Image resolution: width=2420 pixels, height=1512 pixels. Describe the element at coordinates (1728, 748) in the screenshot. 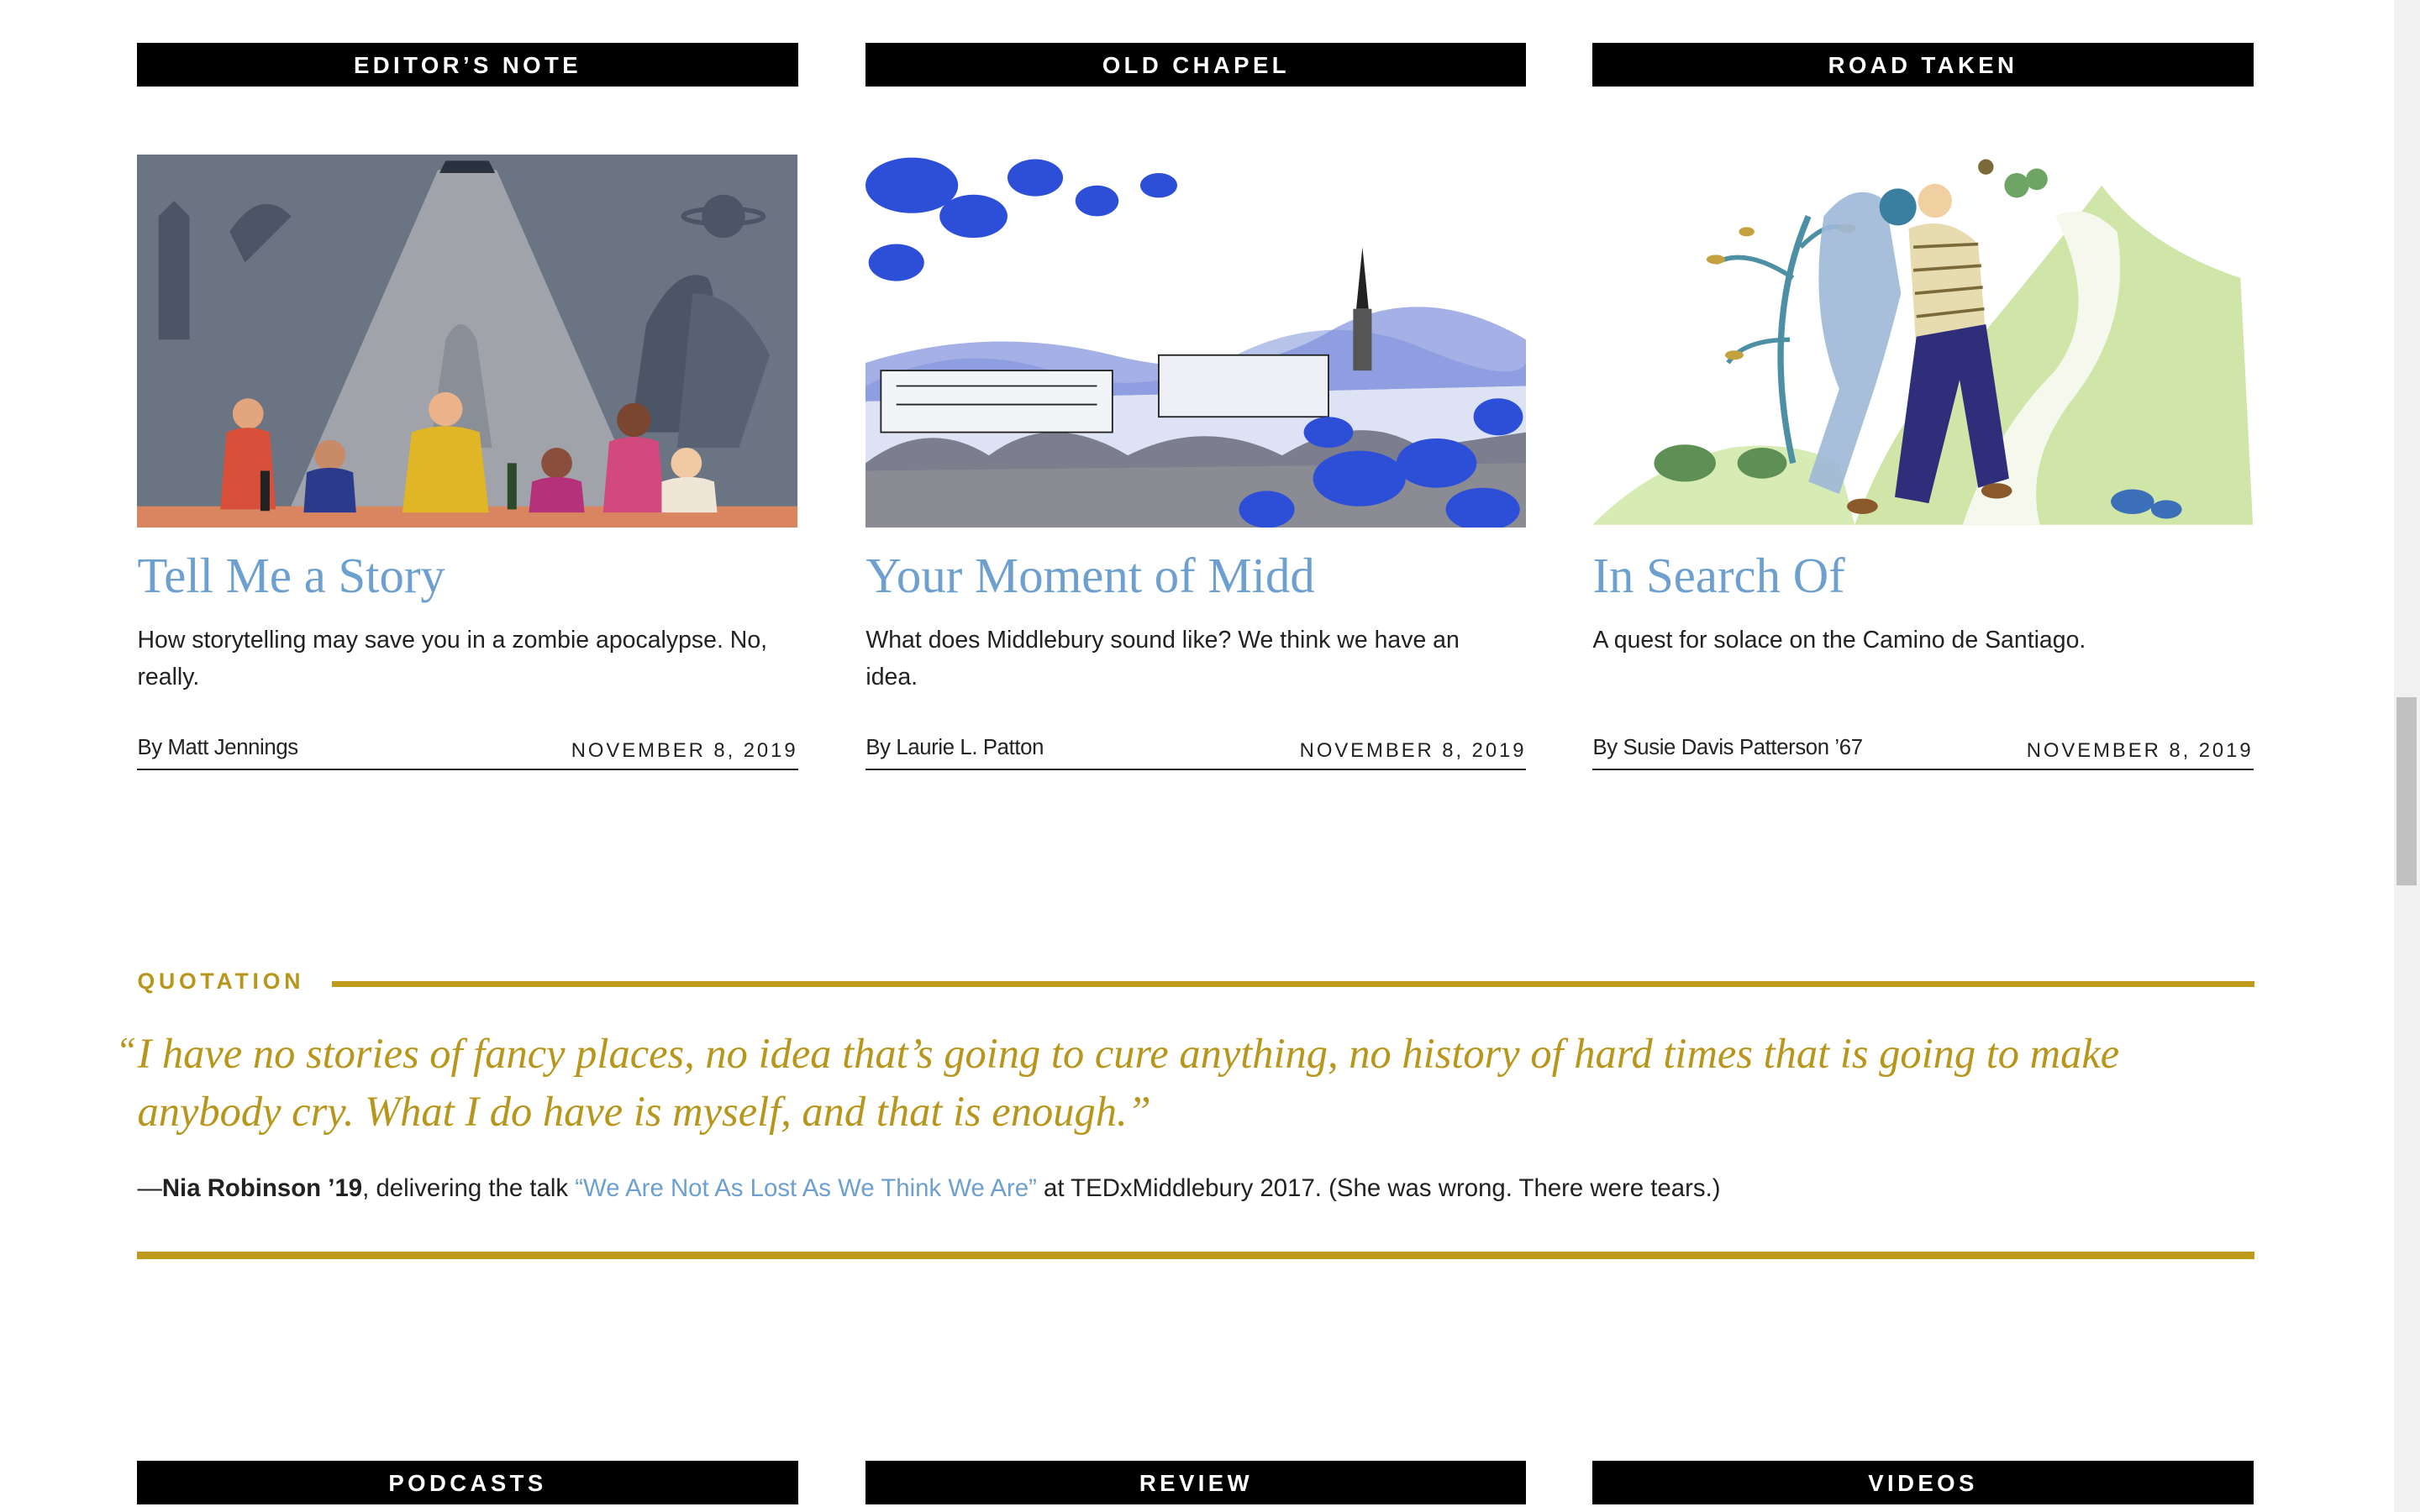

I see `article-byline: By Susie Davis Patterson ’67` at that location.